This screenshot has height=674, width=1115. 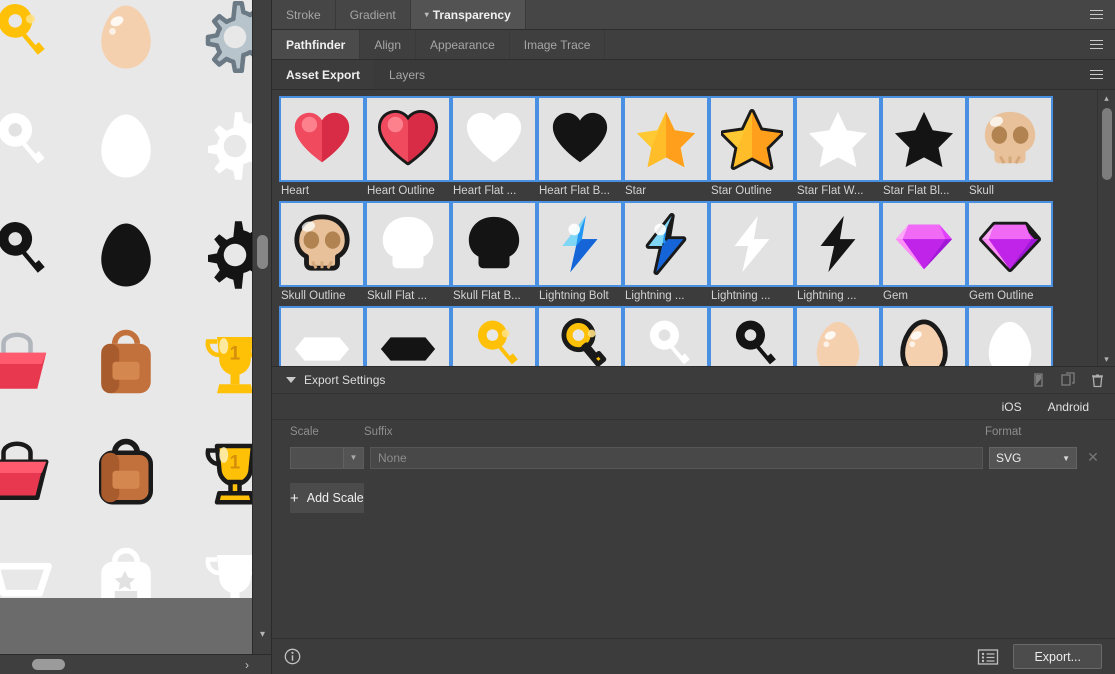 What do you see at coordinates (262, 252) in the screenshot?
I see `canvas-vscroll-thumb` at bounding box center [262, 252].